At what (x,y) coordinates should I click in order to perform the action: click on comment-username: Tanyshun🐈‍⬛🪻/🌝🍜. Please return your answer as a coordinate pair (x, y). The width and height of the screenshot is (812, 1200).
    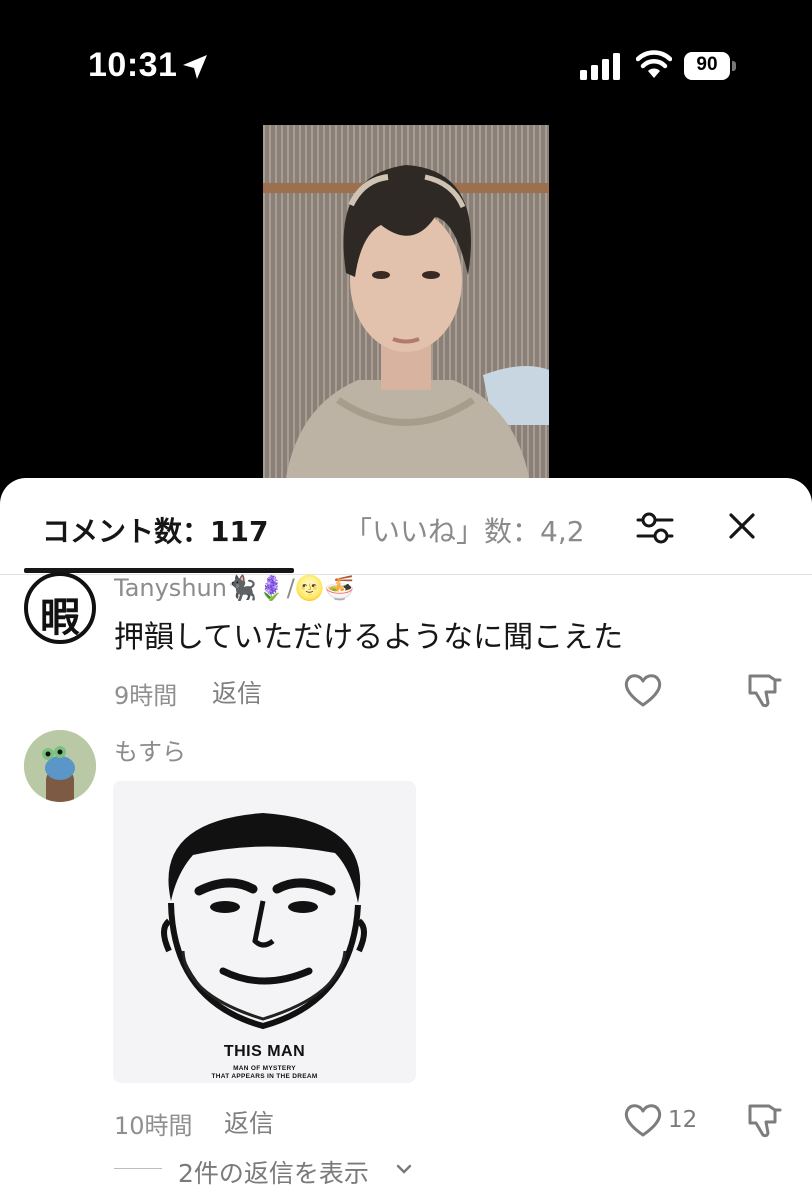
    Looking at the image, I should click on (234, 588).